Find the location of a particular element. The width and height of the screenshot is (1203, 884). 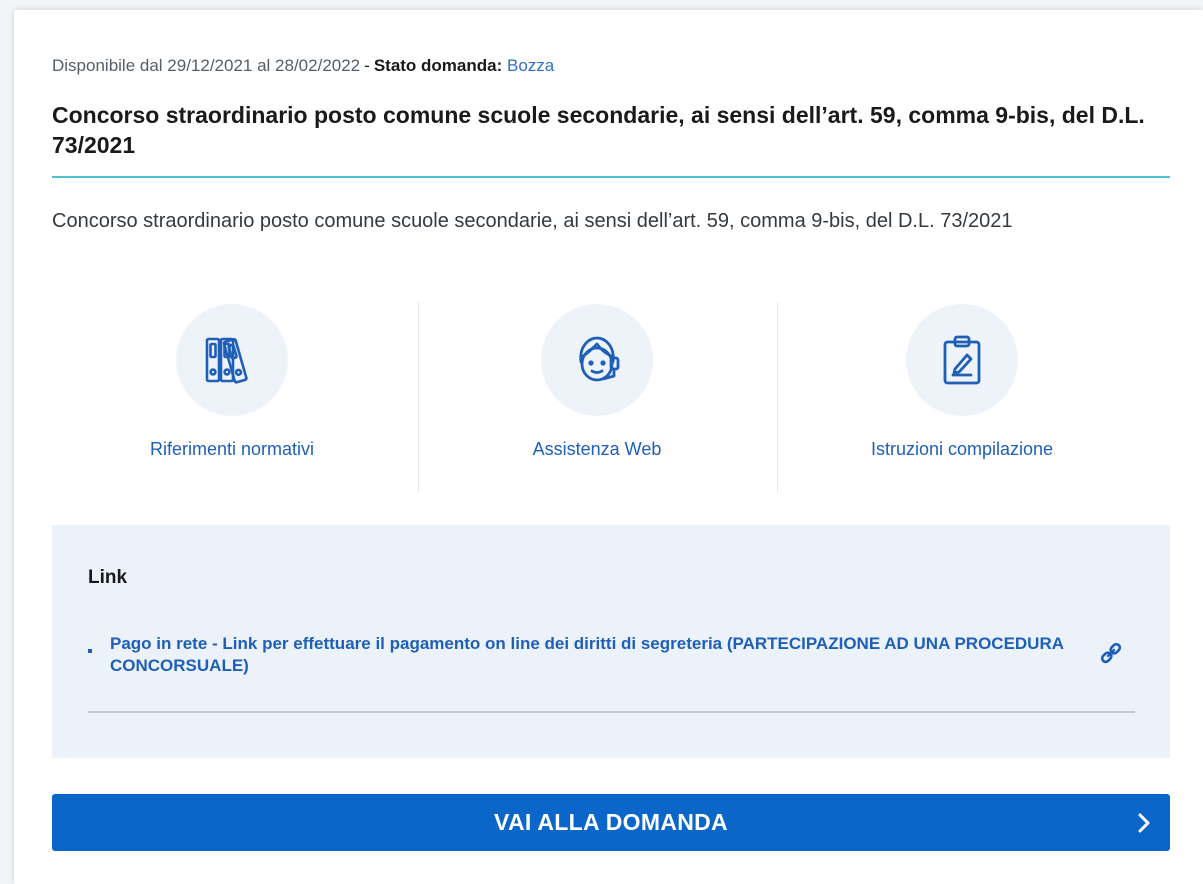

binders-icon is located at coordinates (226, 360).